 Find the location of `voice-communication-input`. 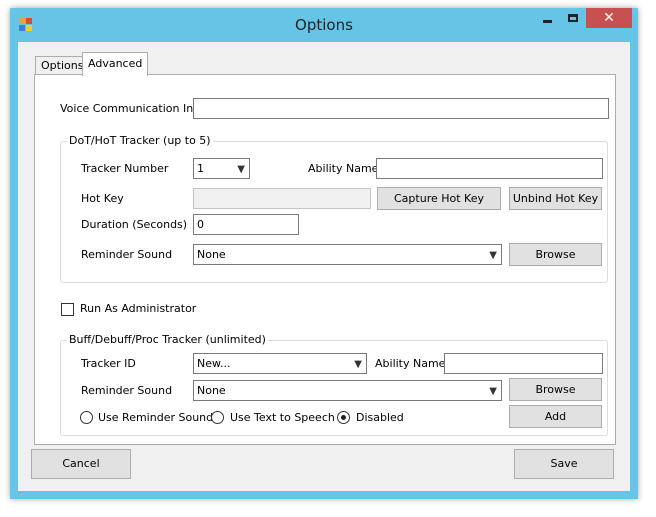

voice-communication-input is located at coordinates (401, 108).